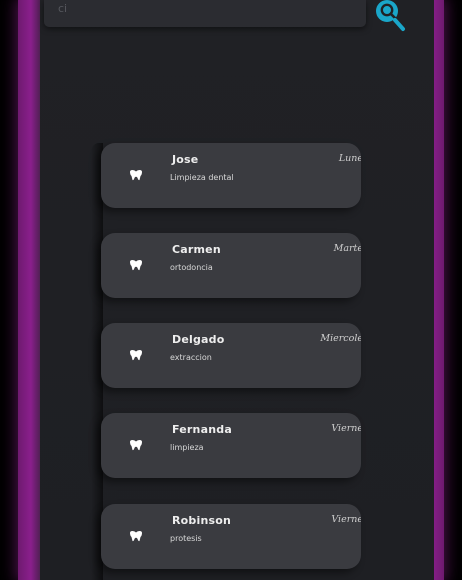  Describe the element at coordinates (231, 355) in the screenshot. I see `appointment-card-3: Delgado extraccion Miercole` at that location.